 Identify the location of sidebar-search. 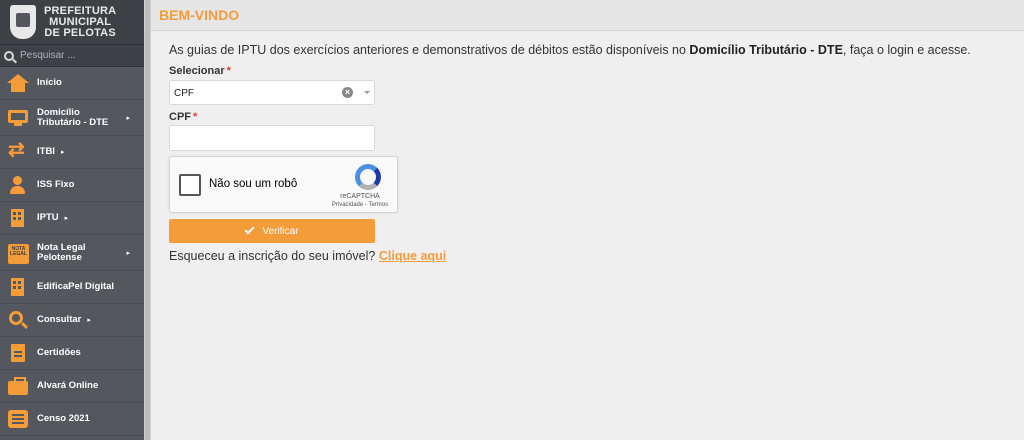
(72, 56).